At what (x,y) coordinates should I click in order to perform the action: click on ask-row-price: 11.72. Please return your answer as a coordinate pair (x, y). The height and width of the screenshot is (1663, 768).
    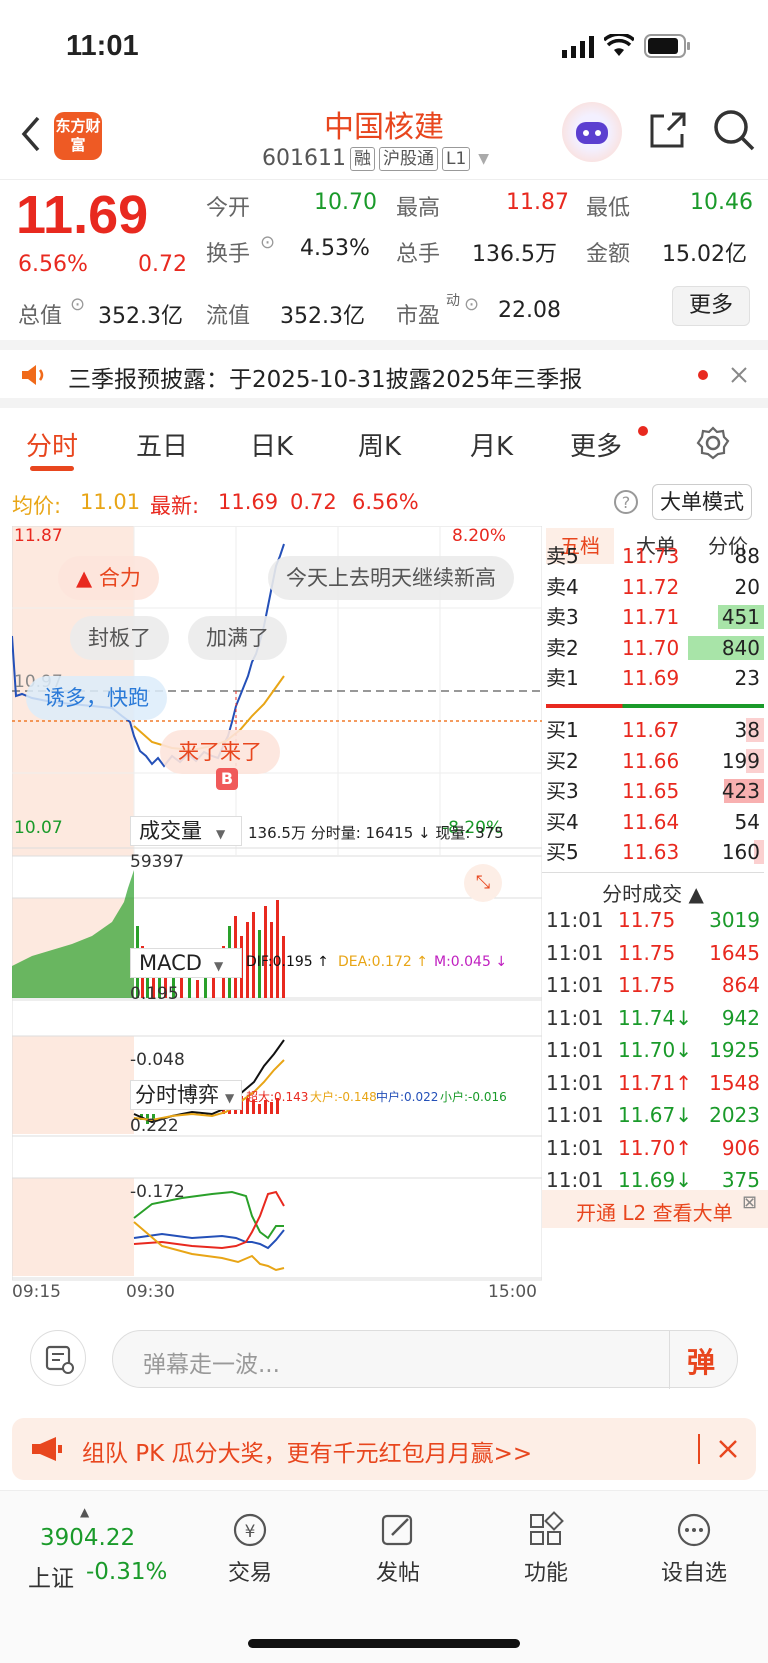
    Looking at the image, I should click on (651, 586).